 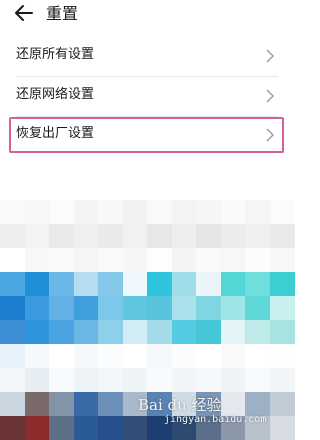 I want to click on menu-item-reset-network-settings: 还原网络设置, so click(x=147, y=96).